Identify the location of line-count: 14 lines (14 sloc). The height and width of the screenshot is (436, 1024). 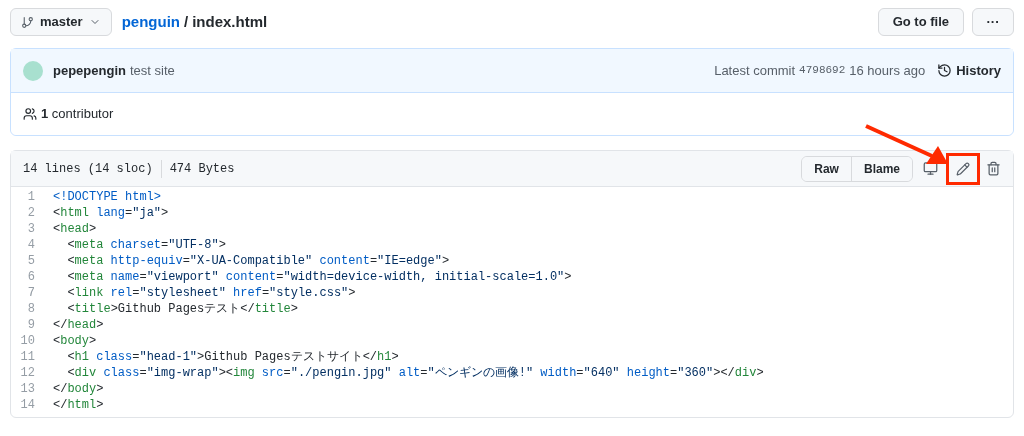
(92, 168).